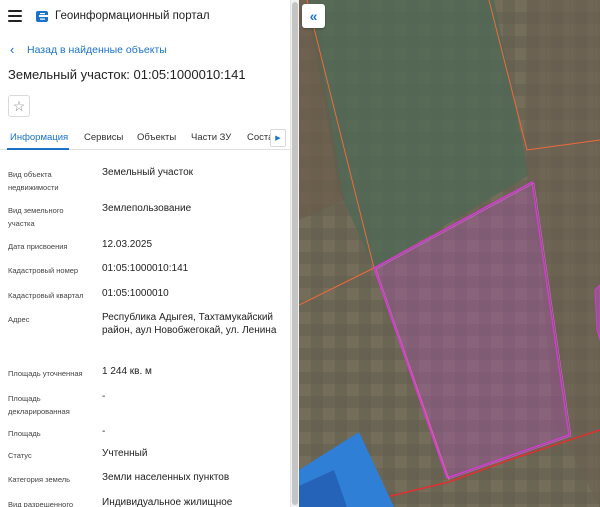  Describe the element at coordinates (127, 371) in the screenshot. I see `attribute-value: 1 244 кв. м` at that location.